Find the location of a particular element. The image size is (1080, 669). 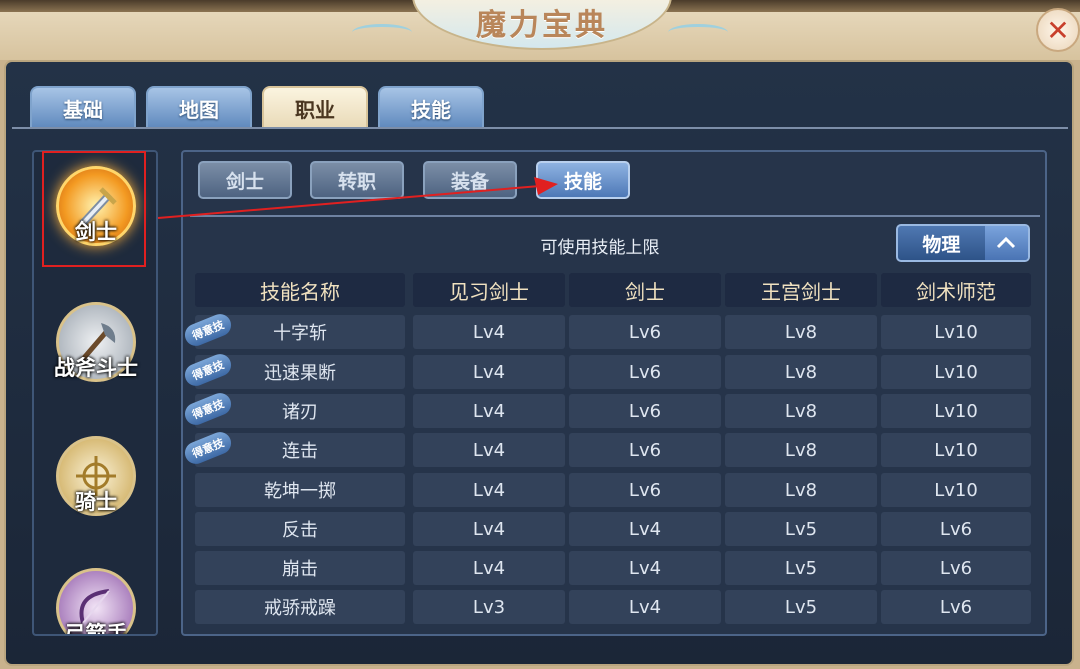

class-item-knight: 骑士 is located at coordinates (96, 480).